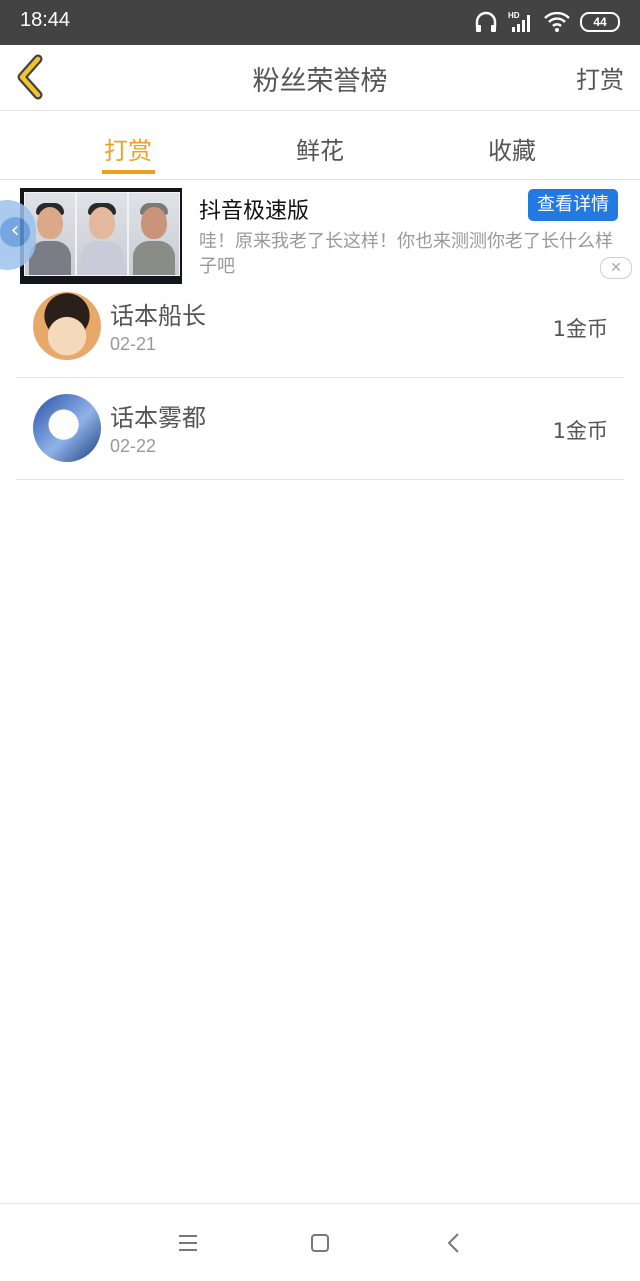  What do you see at coordinates (519, 21) in the screenshot?
I see `signal-icon: HD` at bounding box center [519, 21].